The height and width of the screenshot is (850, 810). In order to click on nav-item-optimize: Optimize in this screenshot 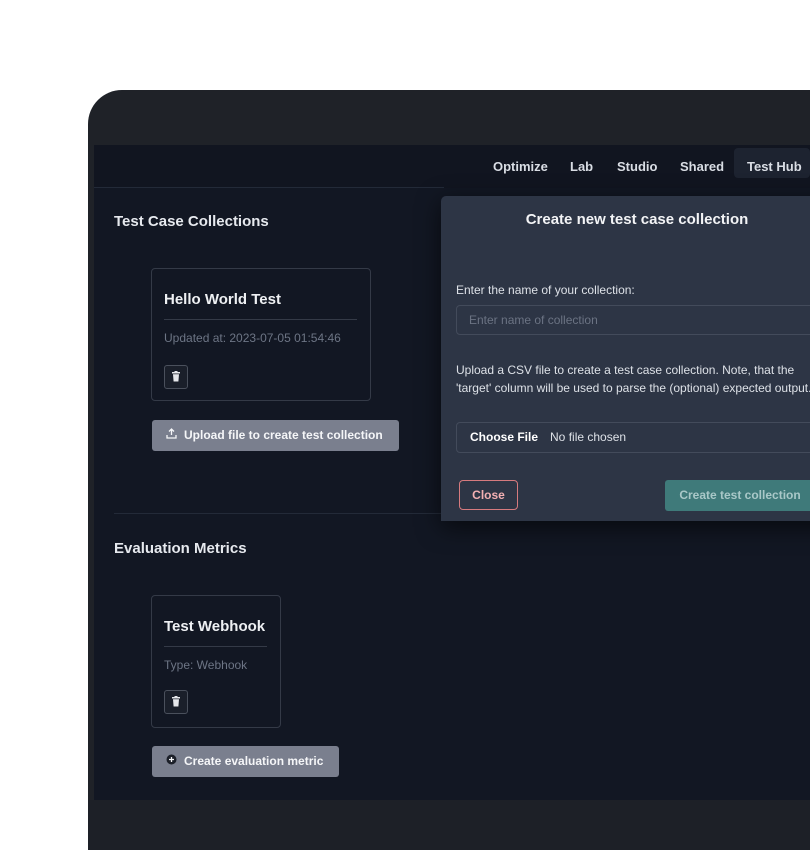, I will do `click(520, 166)`.